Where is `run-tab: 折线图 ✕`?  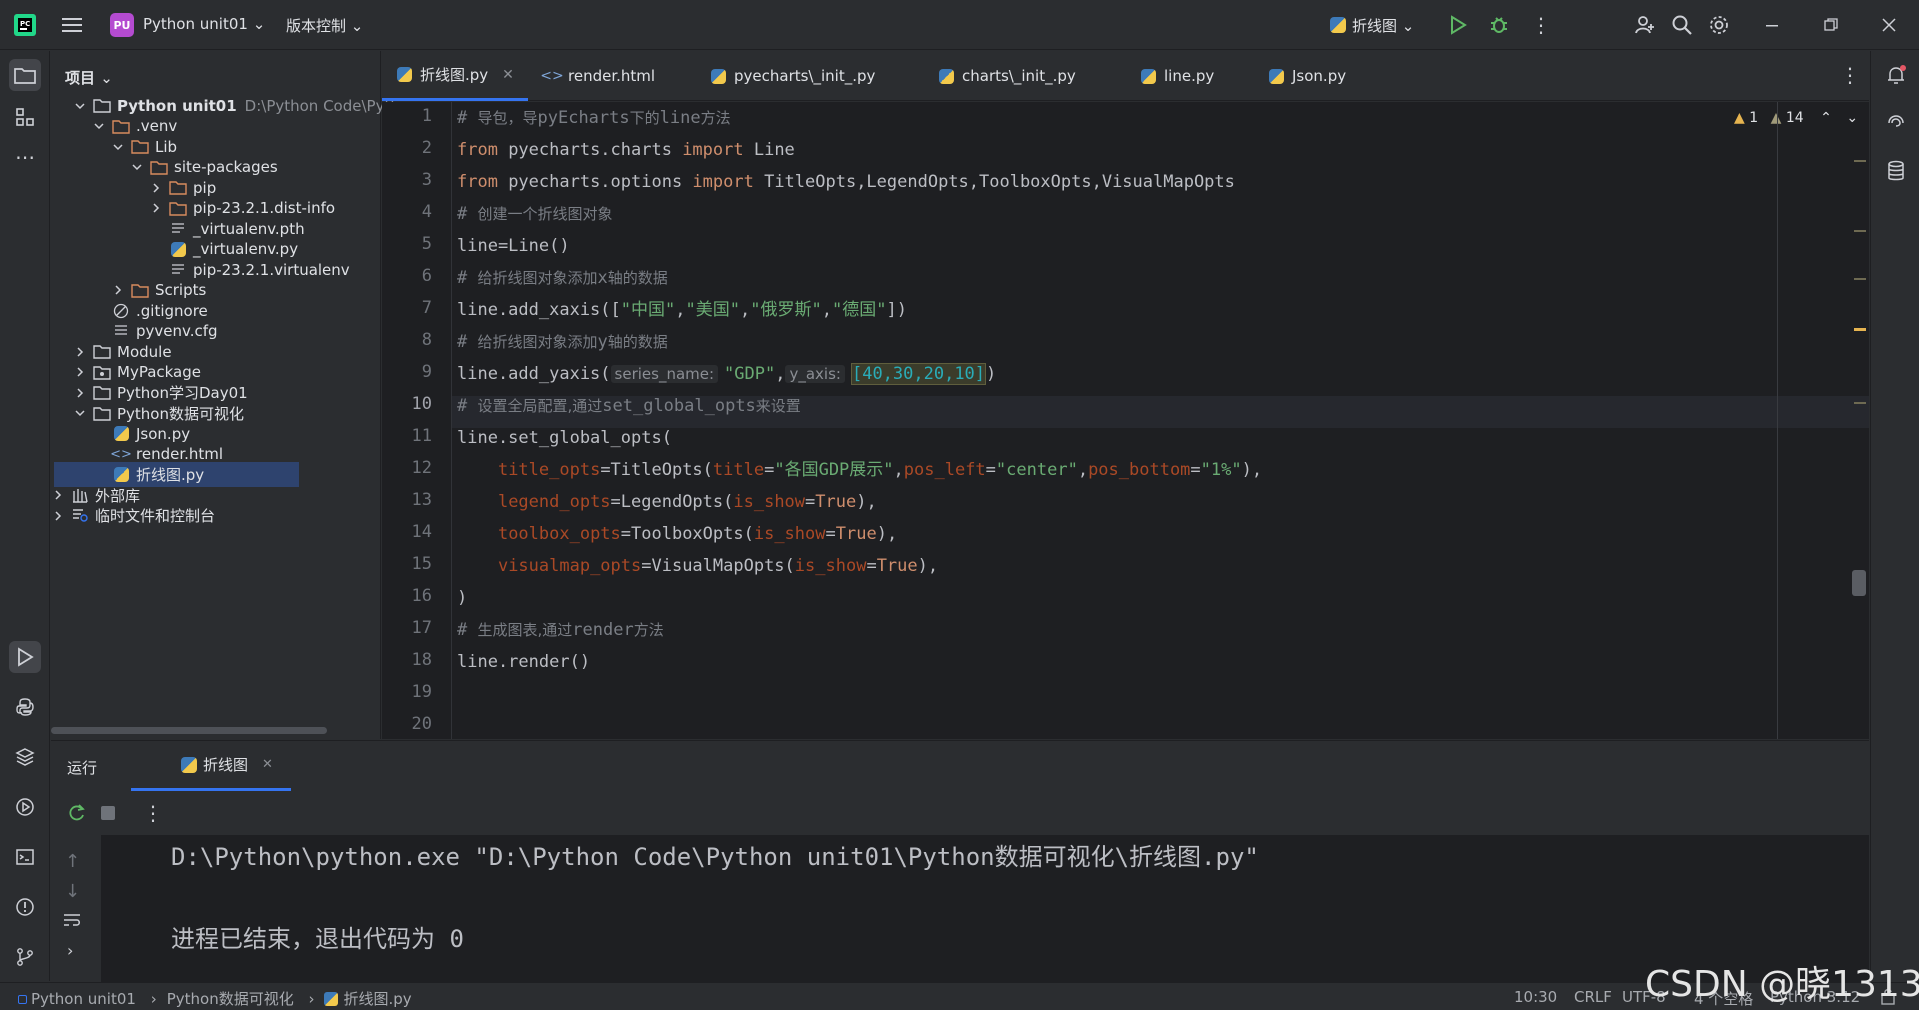 run-tab: 折线图 ✕ is located at coordinates (211, 766).